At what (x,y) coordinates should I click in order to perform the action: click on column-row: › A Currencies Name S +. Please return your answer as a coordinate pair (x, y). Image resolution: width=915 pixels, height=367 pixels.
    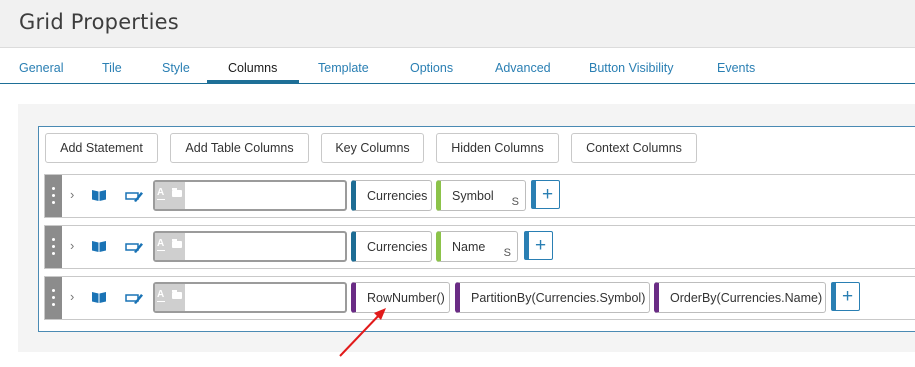
    Looking at the image, I should click on (479, 247).